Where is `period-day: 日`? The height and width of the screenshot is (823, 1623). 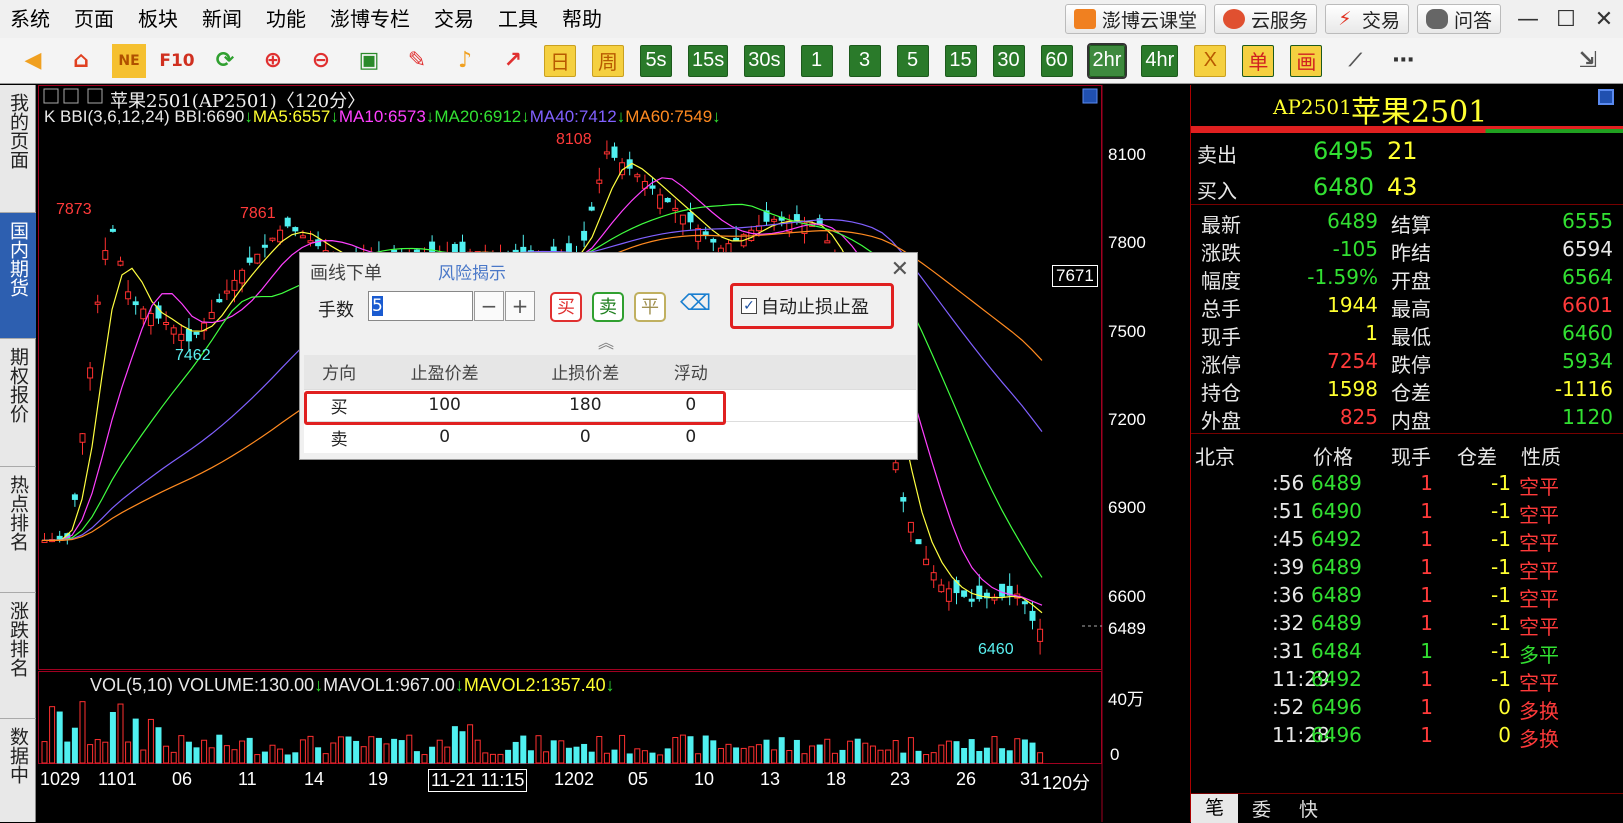
period-day: 日 is located at coordinates (560, 60).